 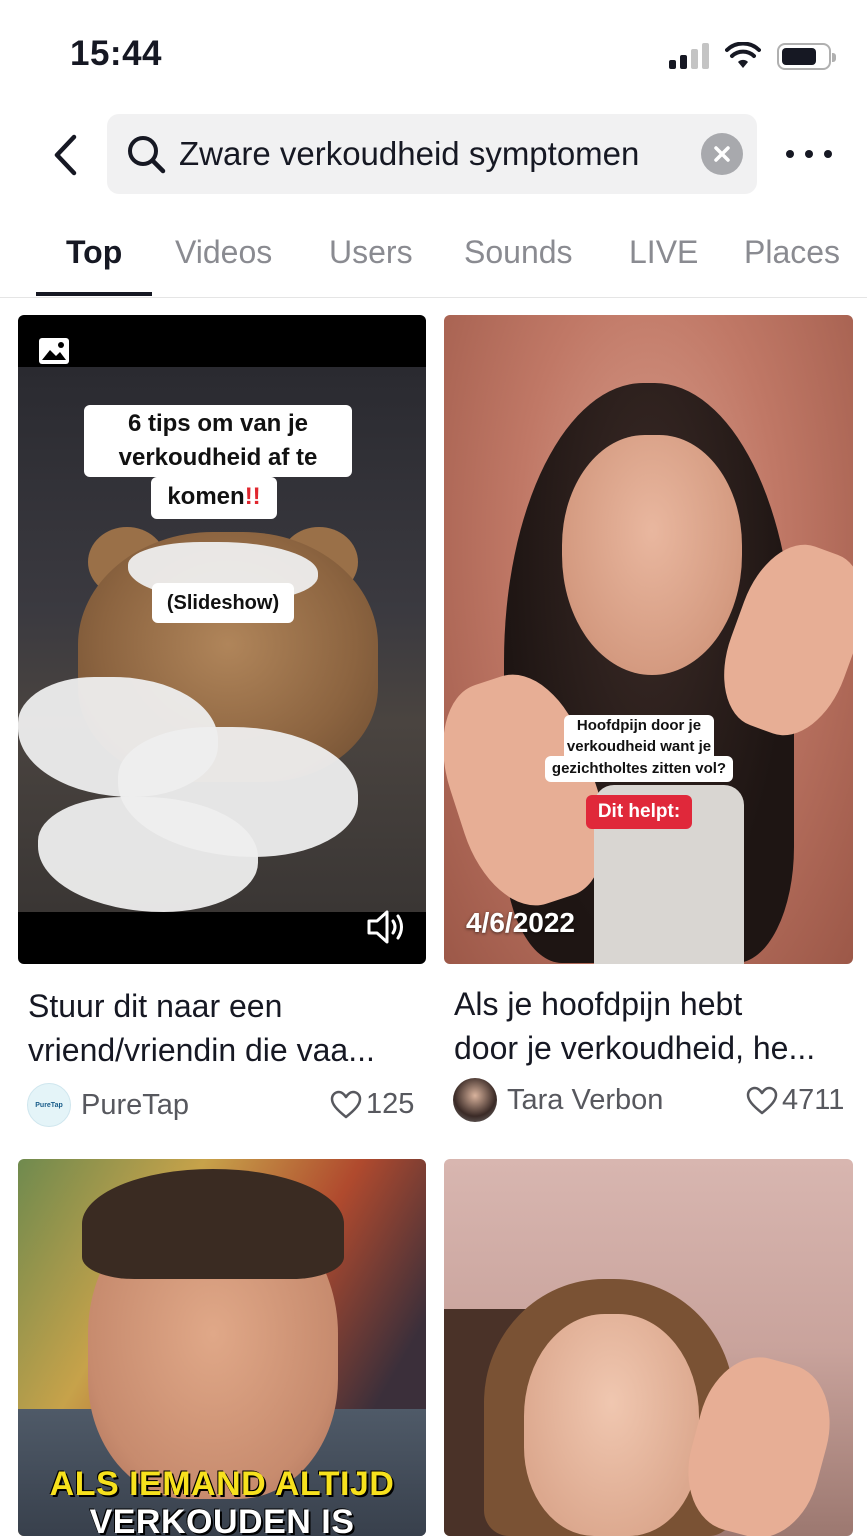 I want to click on tab-videos: Videos, so click(x=223, y=252).